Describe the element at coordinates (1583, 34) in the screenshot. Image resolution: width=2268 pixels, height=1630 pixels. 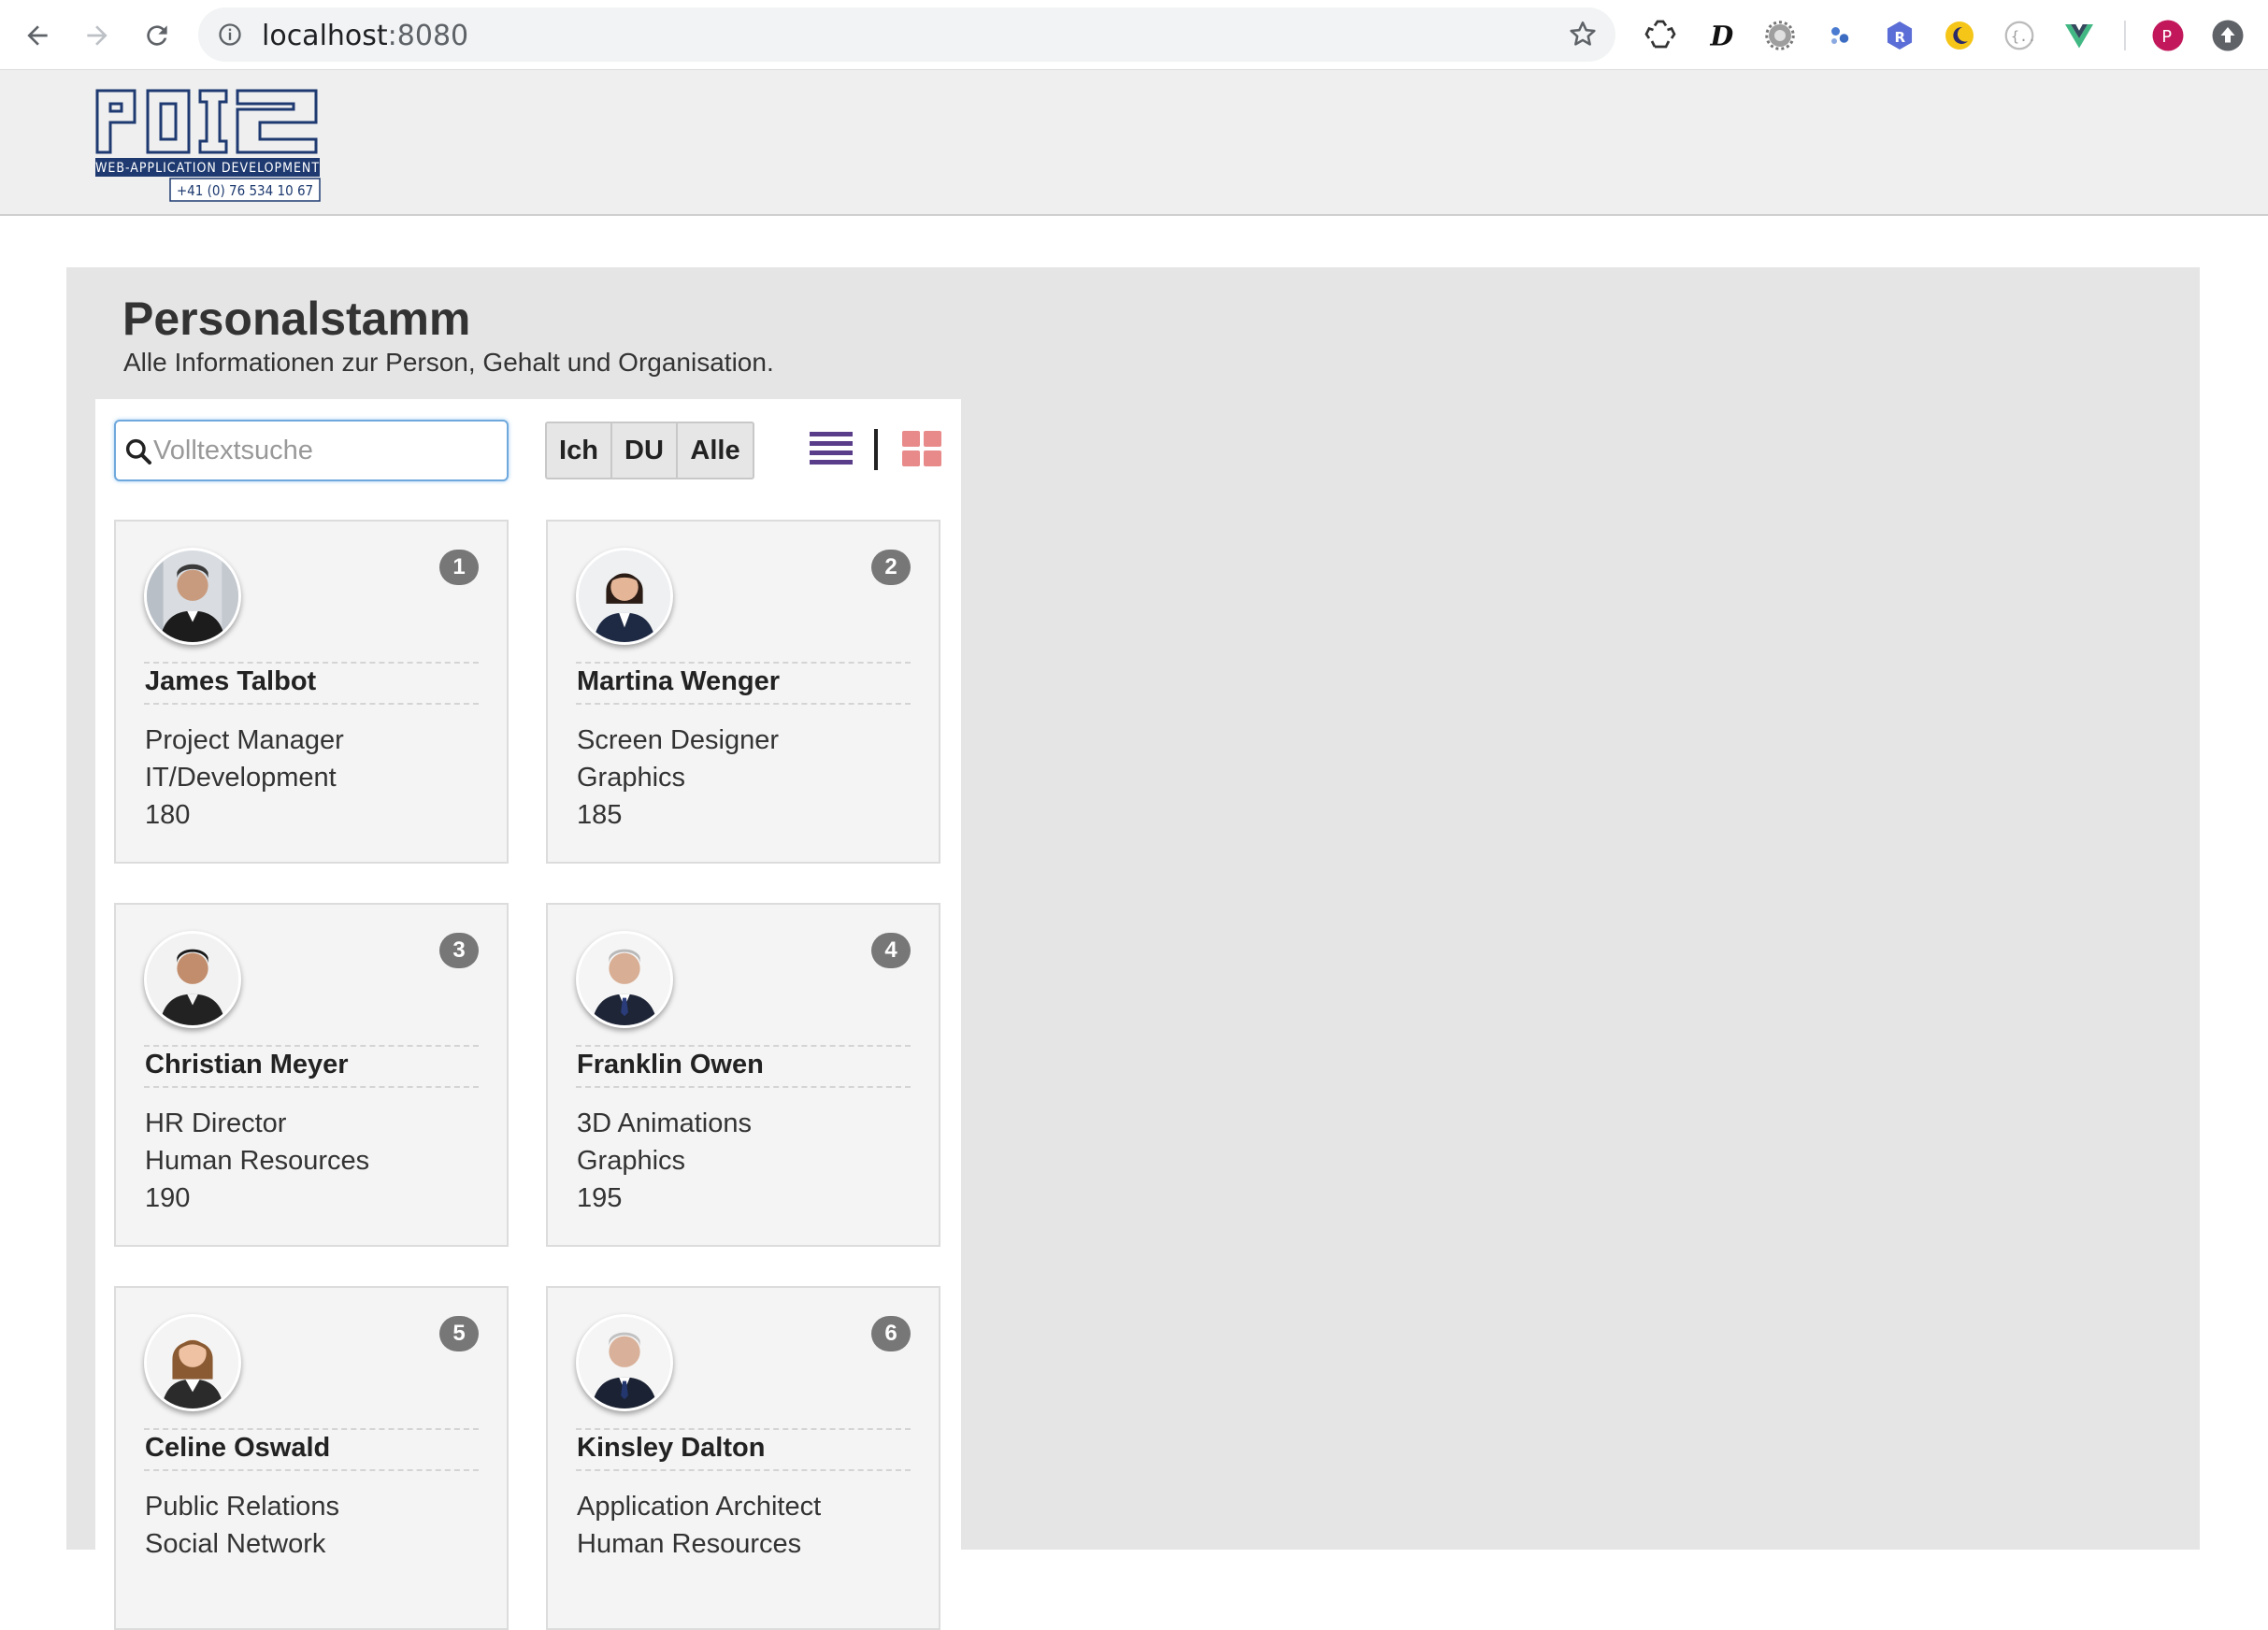
I see `bookmark-star-icon` at that location.